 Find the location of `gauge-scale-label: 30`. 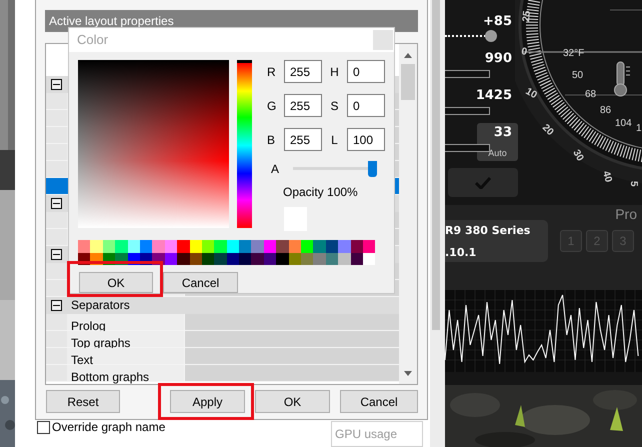

gauge-scale-label: 30 is located at coordinates (578, 156).